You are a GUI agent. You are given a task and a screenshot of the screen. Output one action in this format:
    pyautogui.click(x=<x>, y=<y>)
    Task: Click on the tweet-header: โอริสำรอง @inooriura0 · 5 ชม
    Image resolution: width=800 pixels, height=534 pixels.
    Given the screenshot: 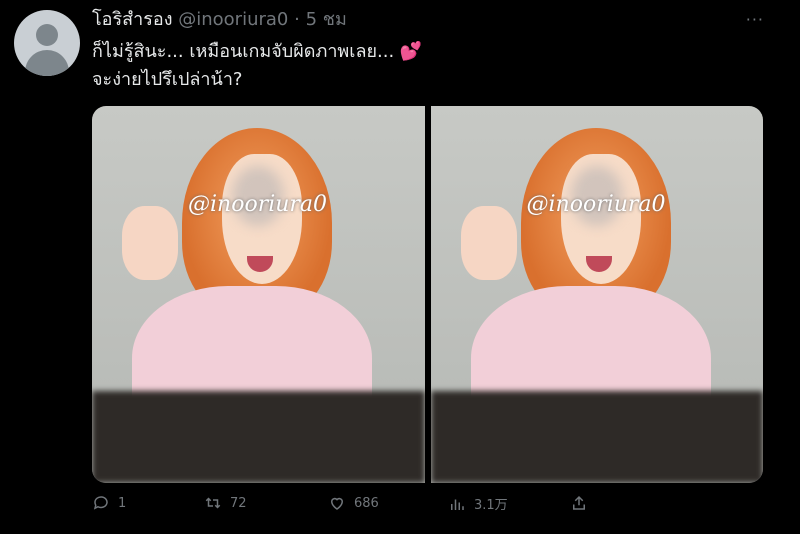 What is the action you would take?
    pyautogui.click(x=219, y=20)
    